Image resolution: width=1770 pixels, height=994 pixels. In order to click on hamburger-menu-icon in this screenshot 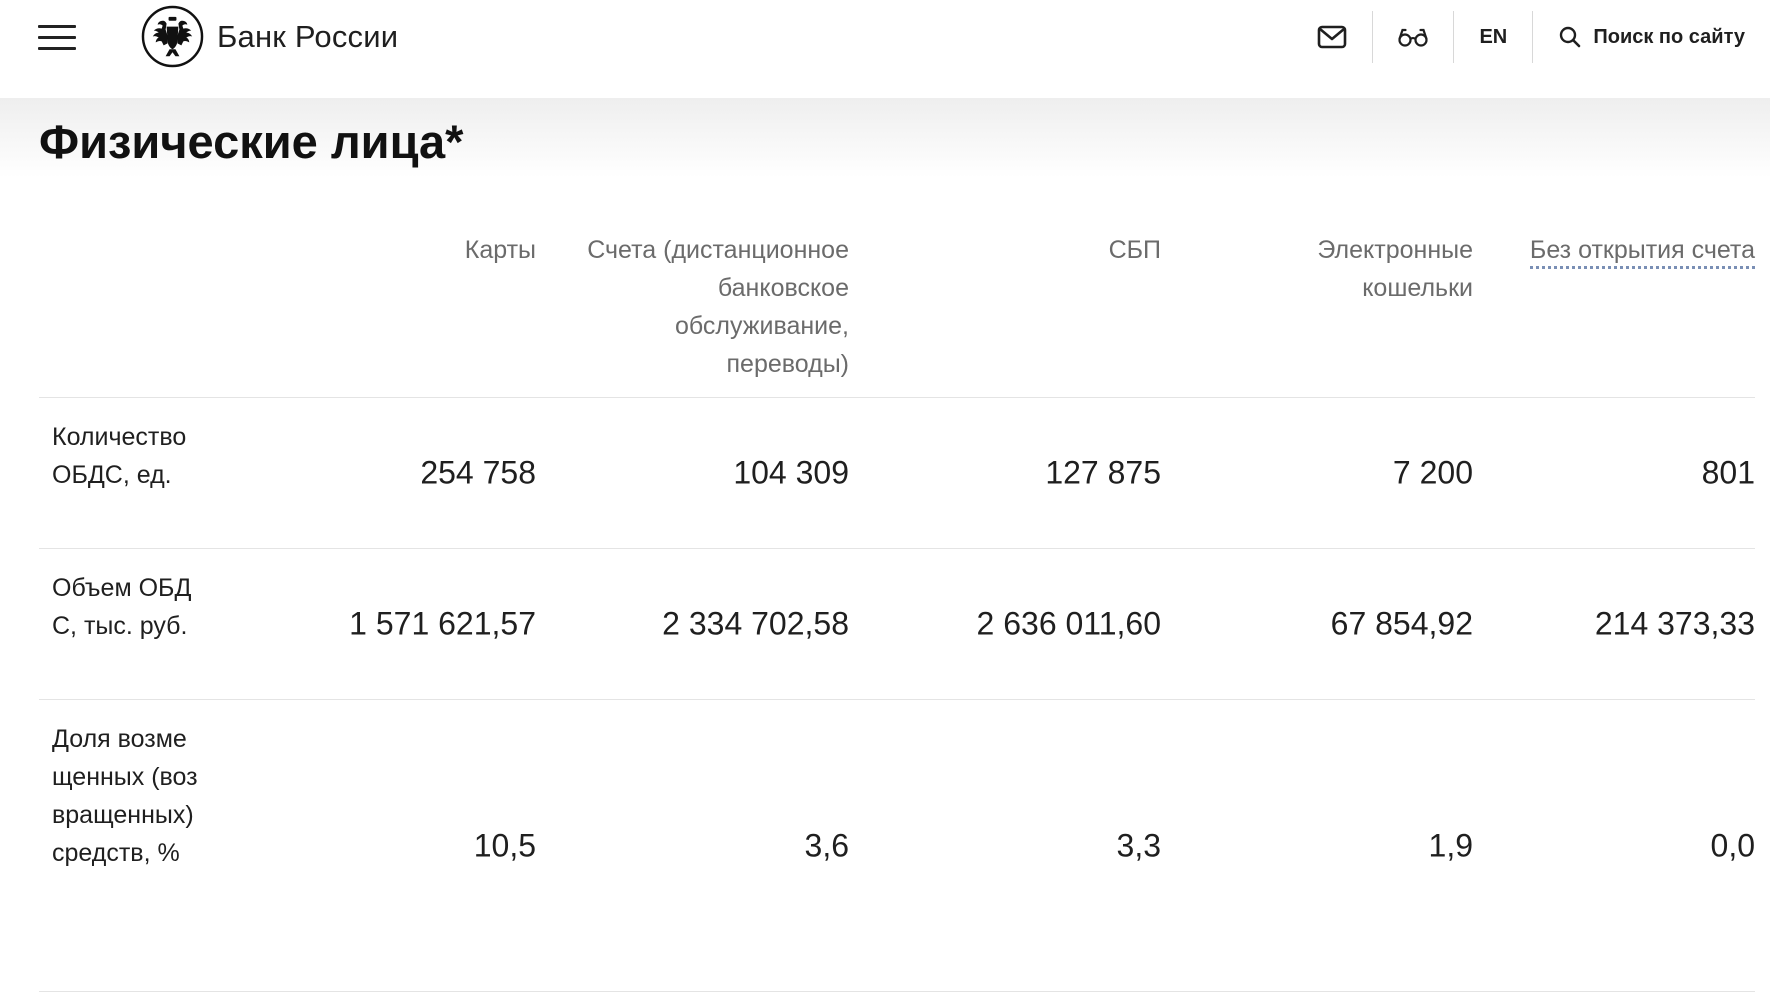, I will do `click(58, 38)`.